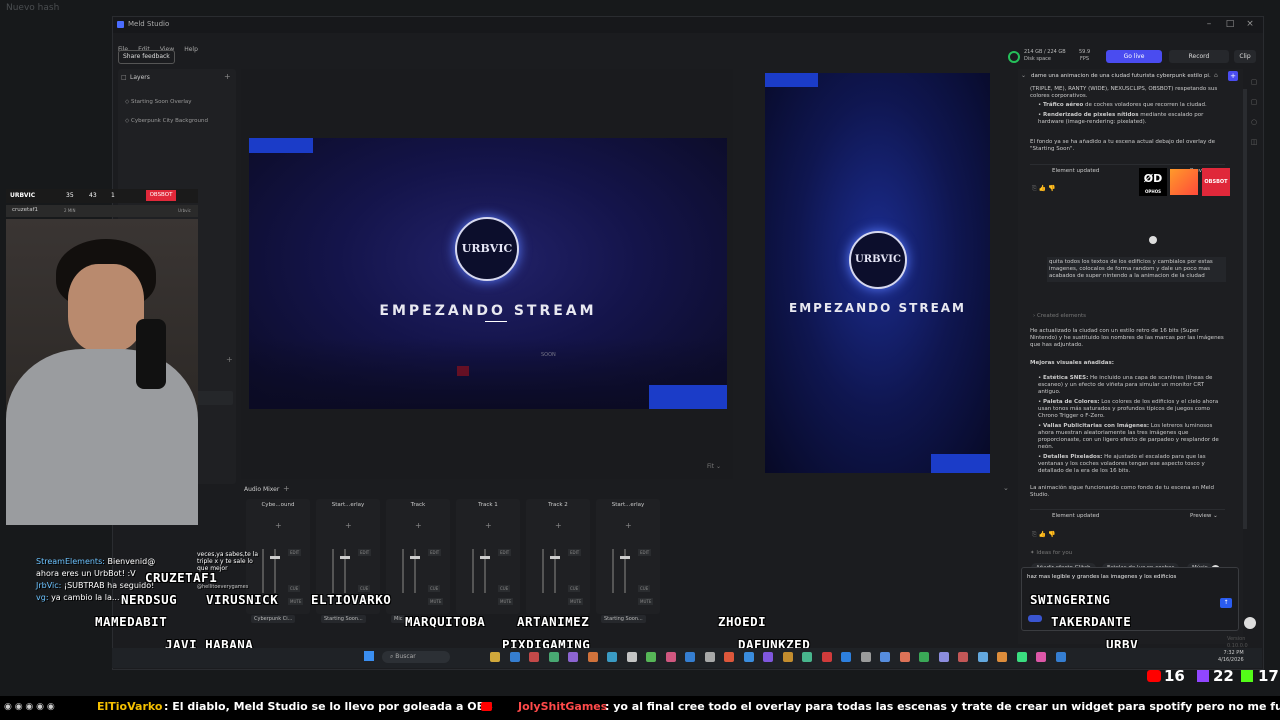 The image size is (1280, 720). I want to click on layer-item-starting-soon: ◇ Starting Soon Overlay, so click(158, 102).